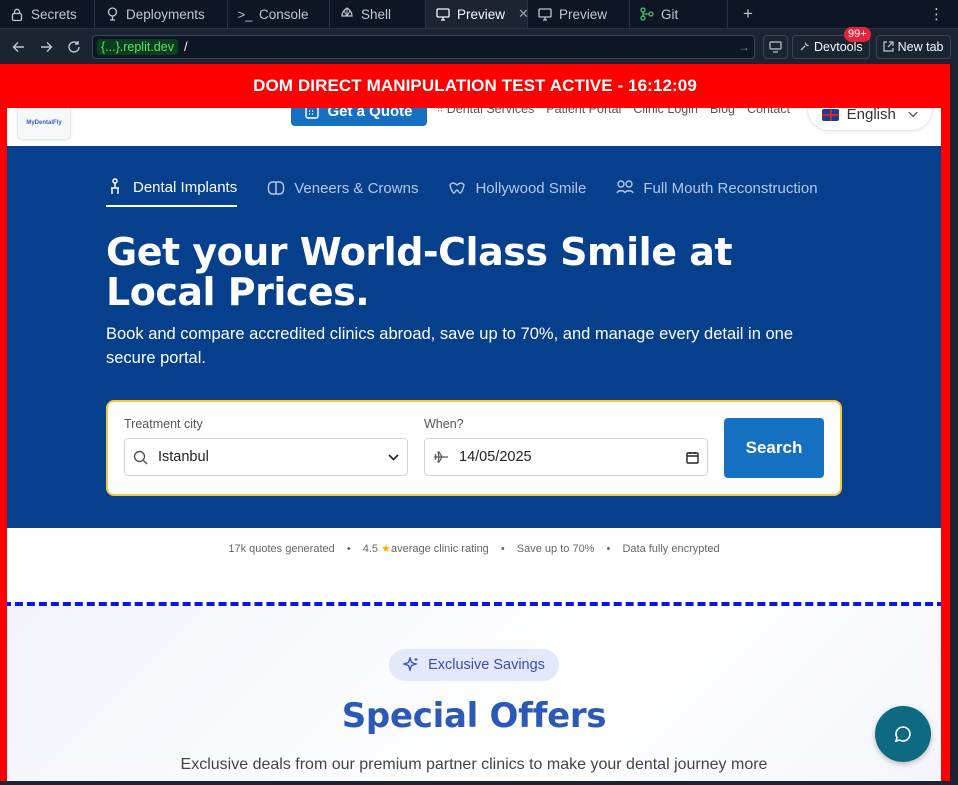 The image size is (958, 785). I want to click on tab-label: Console, so click(284, 14).